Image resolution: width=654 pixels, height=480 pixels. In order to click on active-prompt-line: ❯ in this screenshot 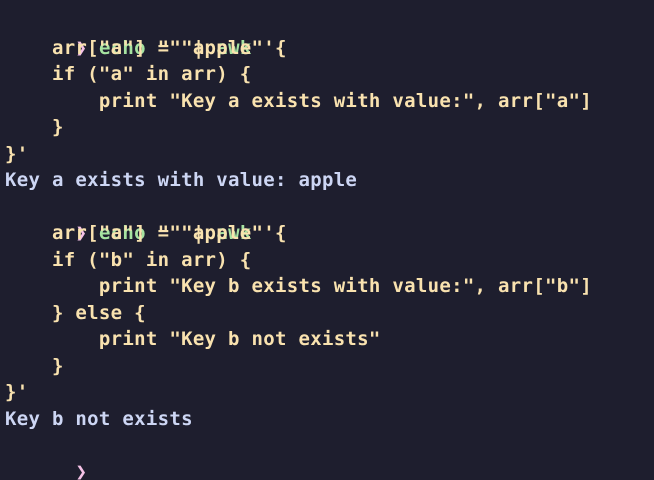, I will do `click(329, 456)`.